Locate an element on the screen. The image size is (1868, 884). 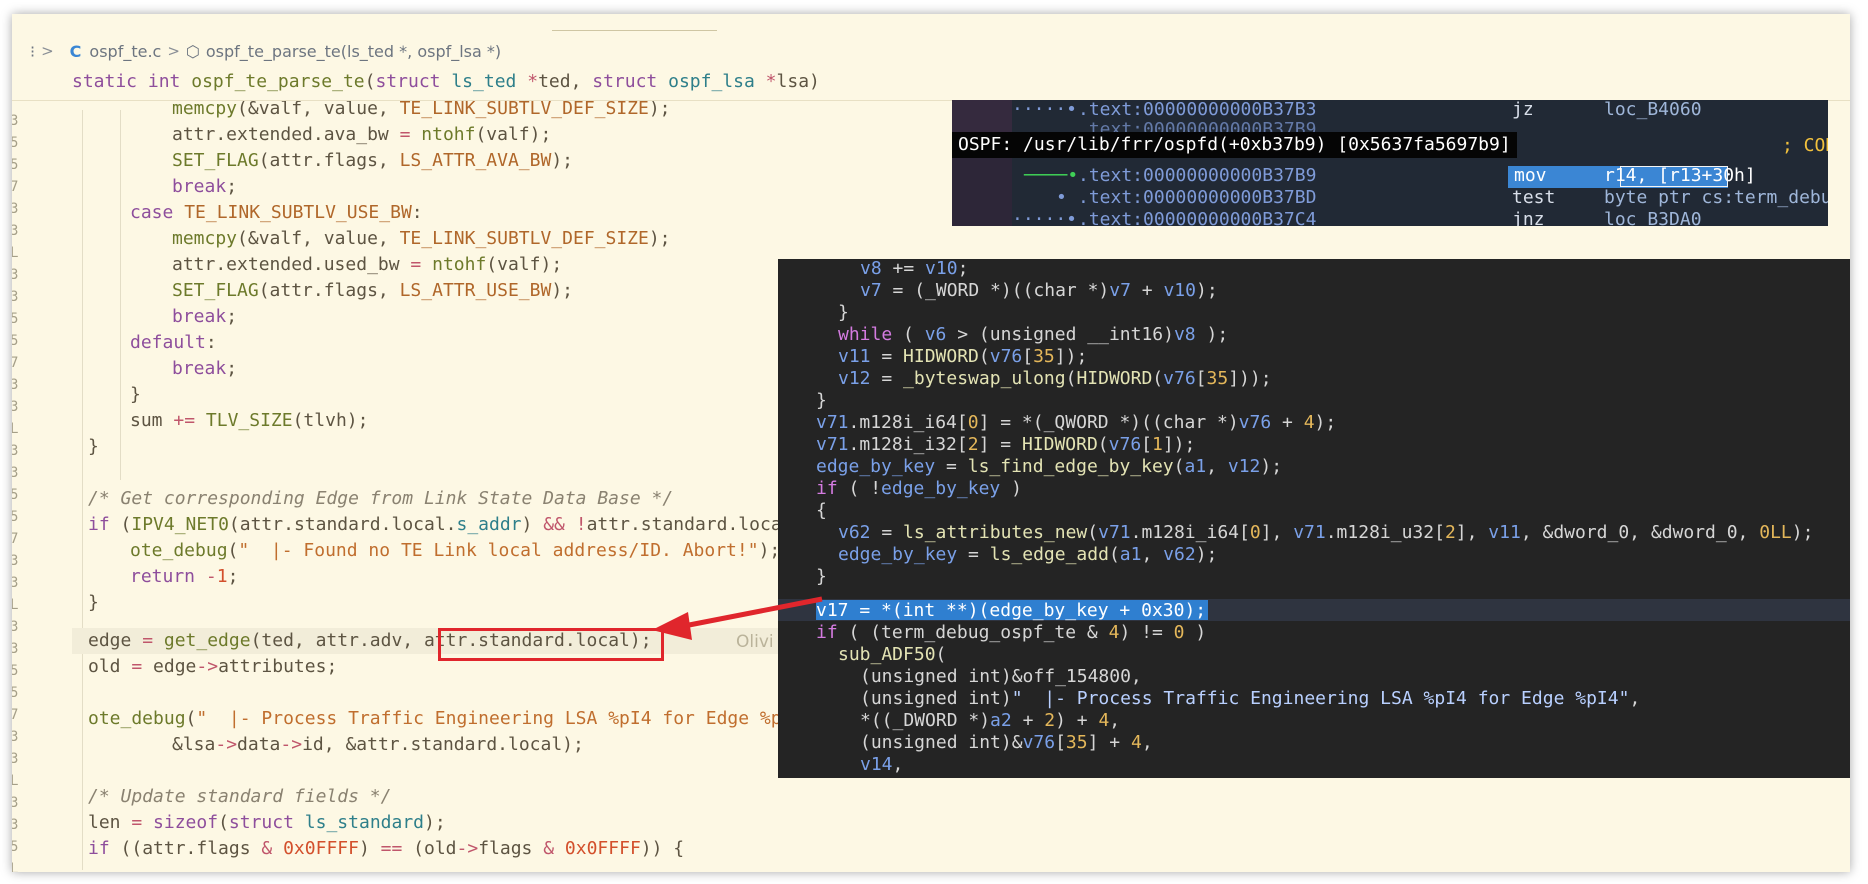
pseudo-line: *((_DWORD *)a2 + 2) + 4, is located at coordinates (990, 720).